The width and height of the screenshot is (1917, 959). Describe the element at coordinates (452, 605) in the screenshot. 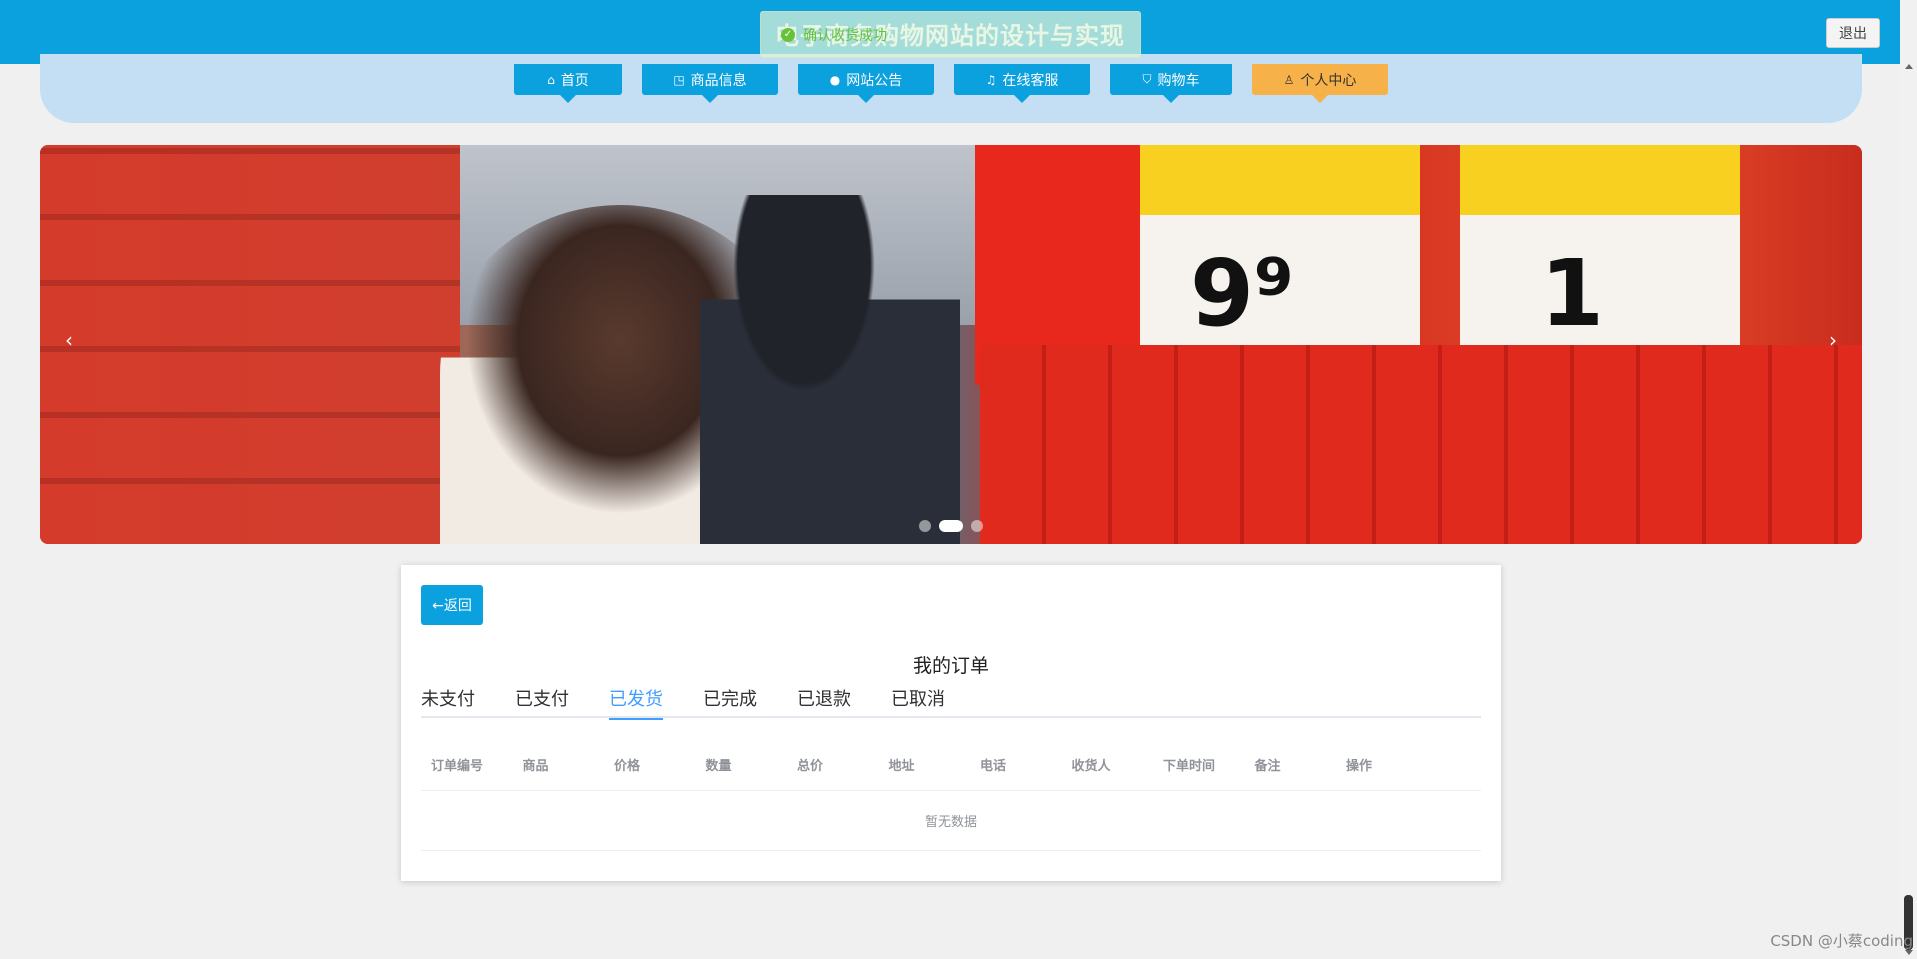

I see `back-button: ←返回` at that location.